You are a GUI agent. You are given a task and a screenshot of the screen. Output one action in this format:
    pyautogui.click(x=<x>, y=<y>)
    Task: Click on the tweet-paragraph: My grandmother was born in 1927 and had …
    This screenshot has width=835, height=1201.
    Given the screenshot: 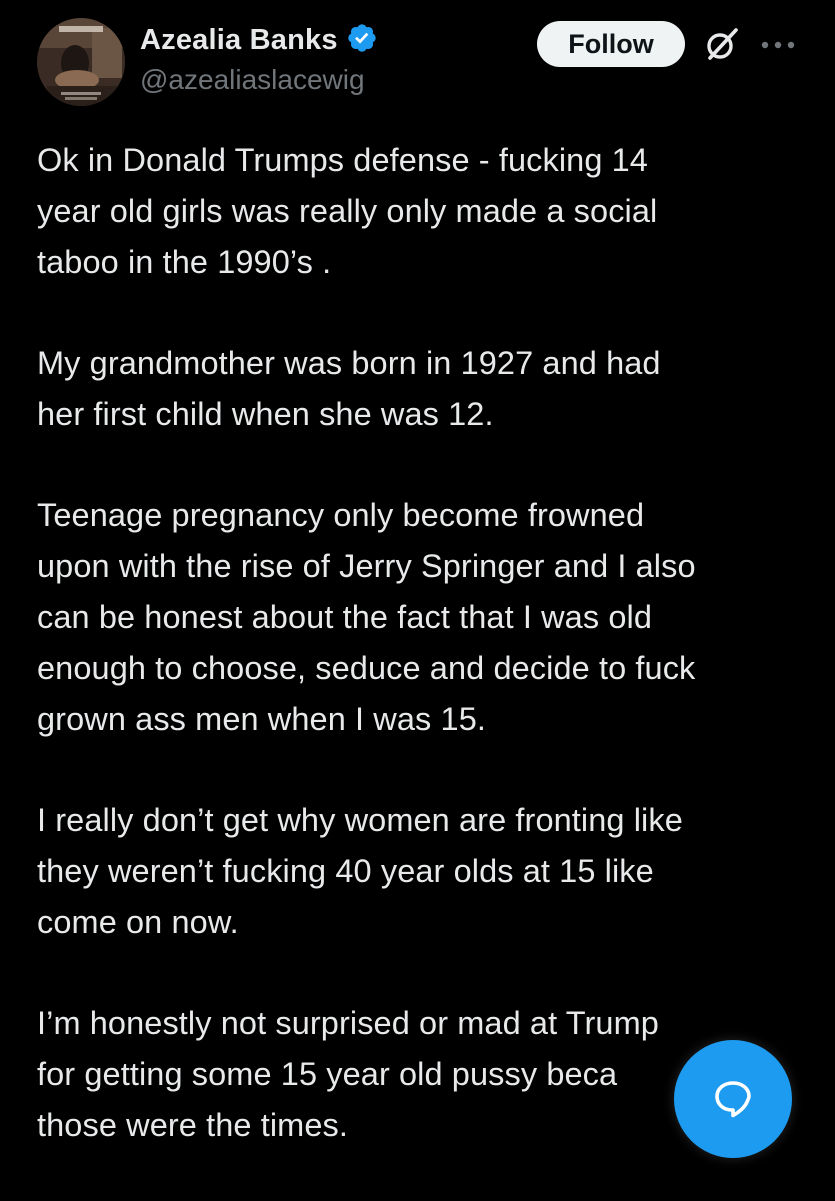 What is the action you would take?
    pyautogui.click(x=349, y=388)
    